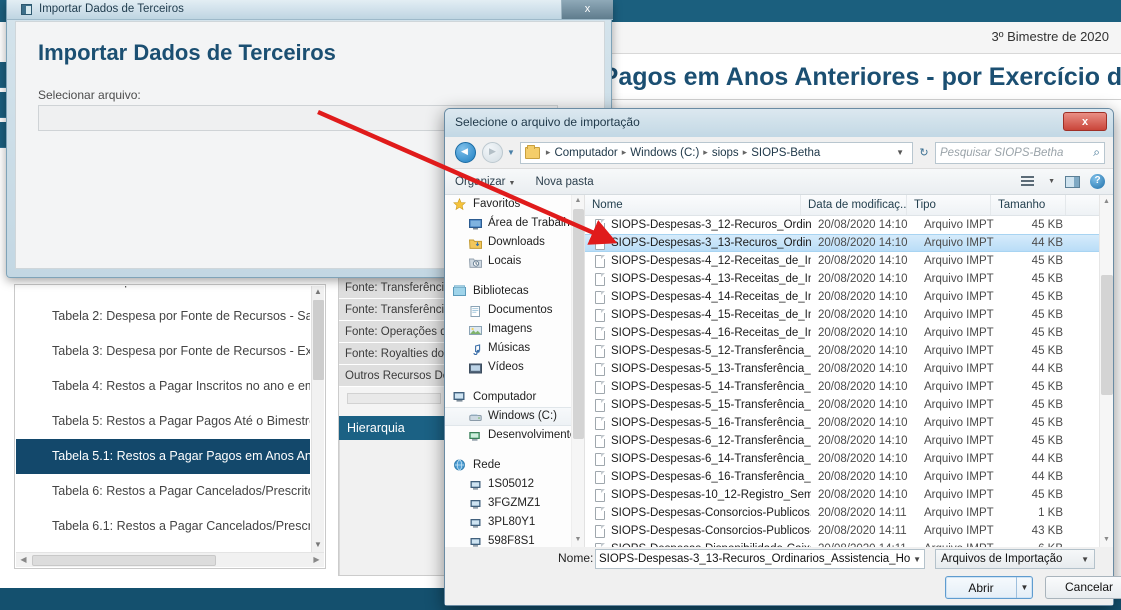 Image resolution: width=1121 pixels, height=610 pixels. What do you see at coordinates (316, 560) in the screenshot?
I see `scroll-right-icon: ▶` at bounding box center [316, 560].